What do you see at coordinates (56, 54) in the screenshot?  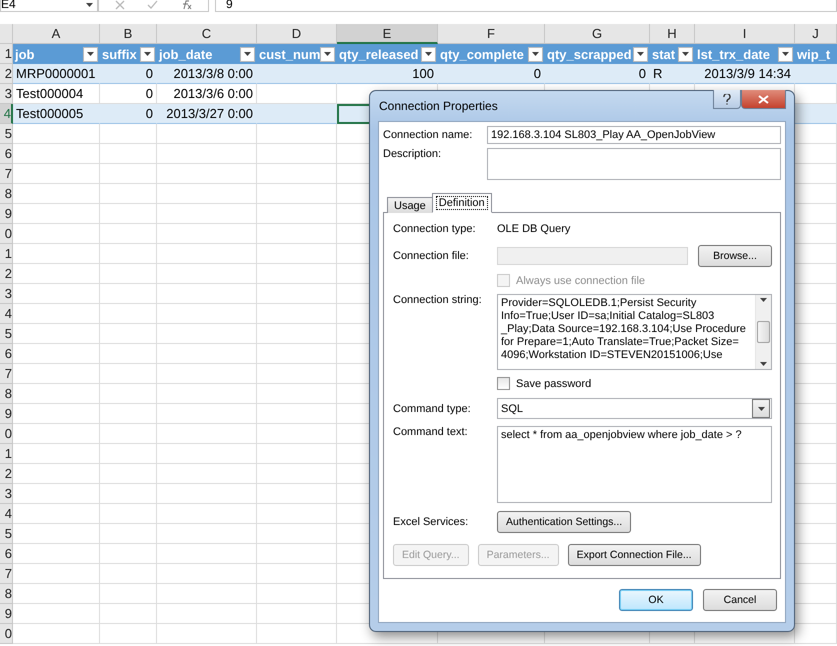 I see `table-header-cell: job` at bounding box center [56, 54].